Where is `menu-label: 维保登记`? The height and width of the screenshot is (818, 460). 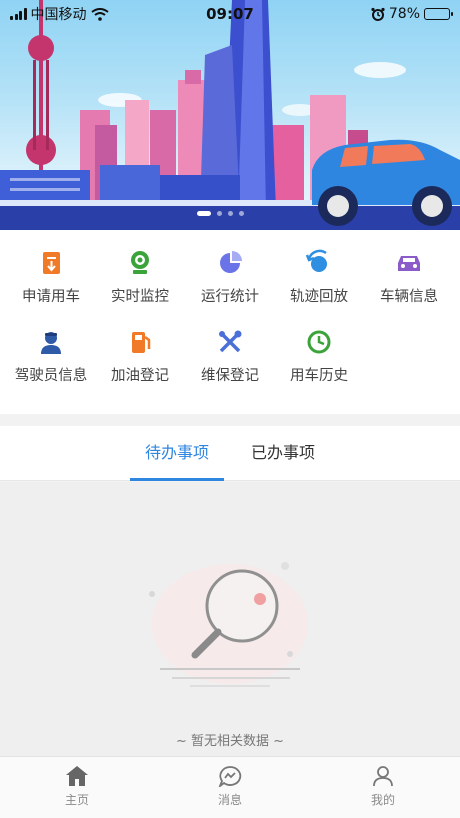
menu-label: 维保登记 is located at coordinates (230, 376).